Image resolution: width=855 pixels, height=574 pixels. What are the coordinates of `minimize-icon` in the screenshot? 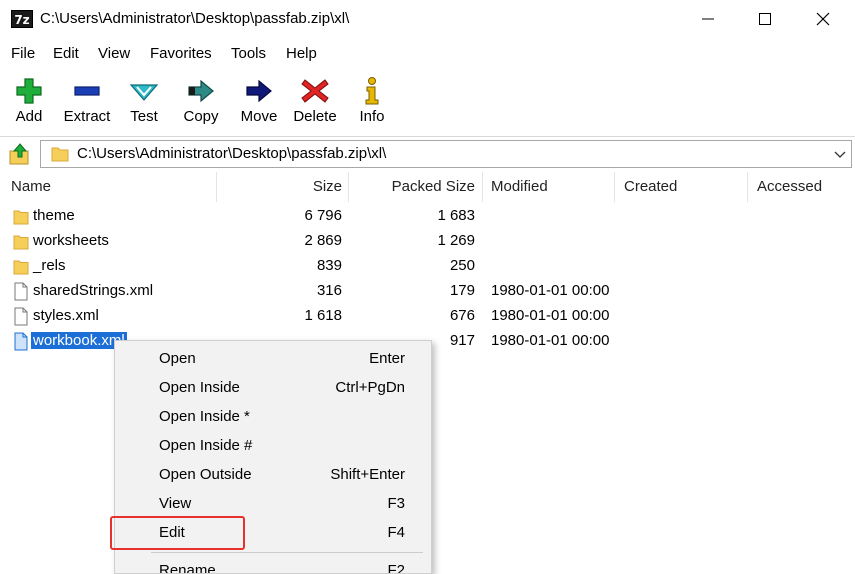 It's located at (708, 19).